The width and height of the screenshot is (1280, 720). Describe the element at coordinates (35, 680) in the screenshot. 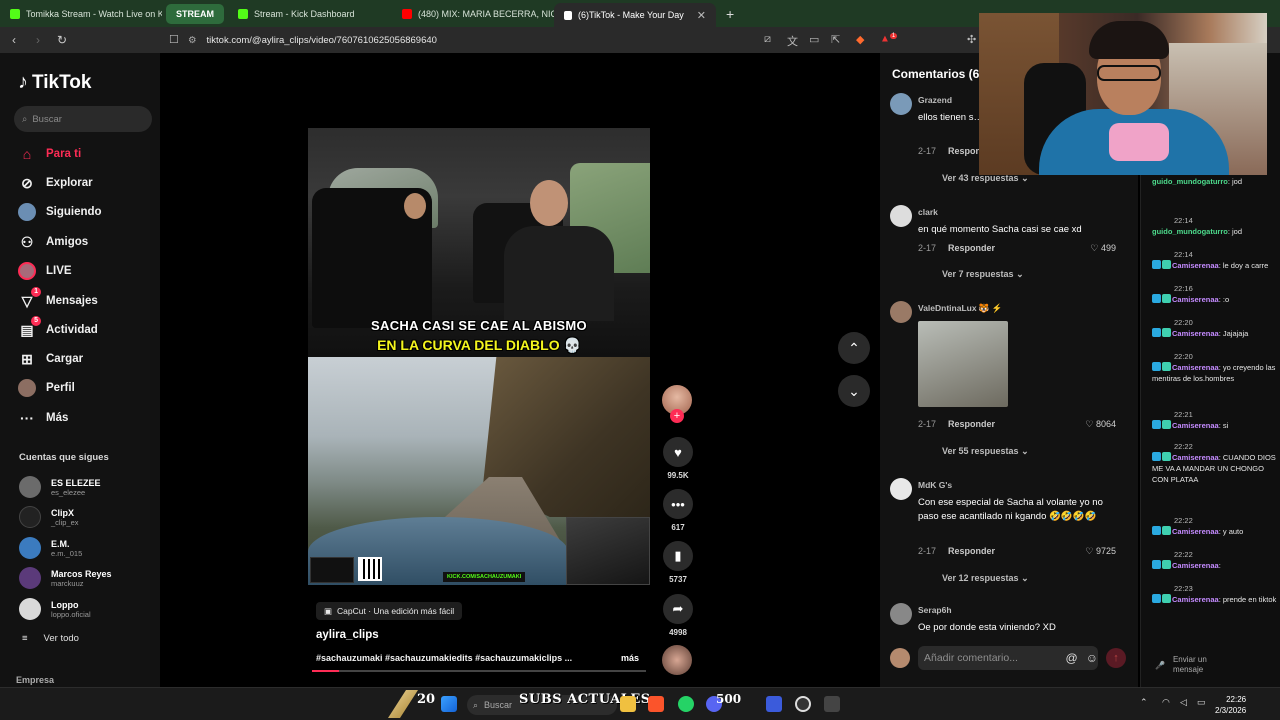

I see `footer-empresa: Empresa` at that location.